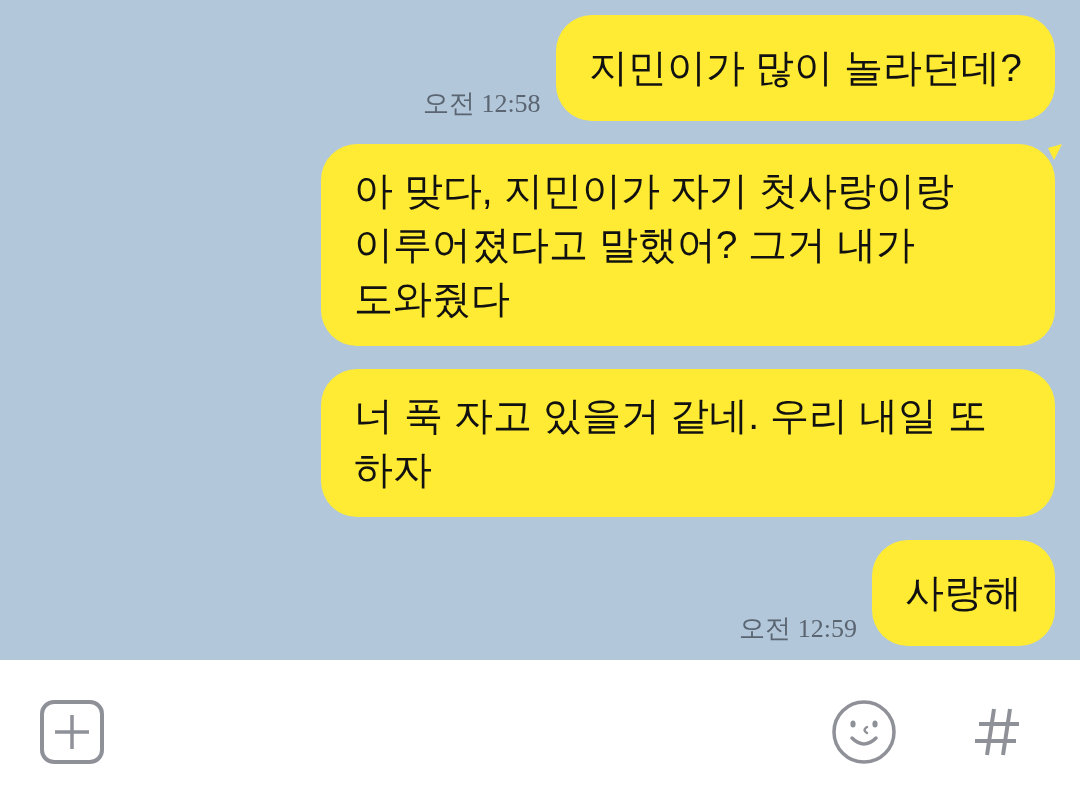 The height and width of the screenshot is (804, 1080). I want to click on message-bubble: 지민이가 많이 놀라던데?, so click(805, 68).